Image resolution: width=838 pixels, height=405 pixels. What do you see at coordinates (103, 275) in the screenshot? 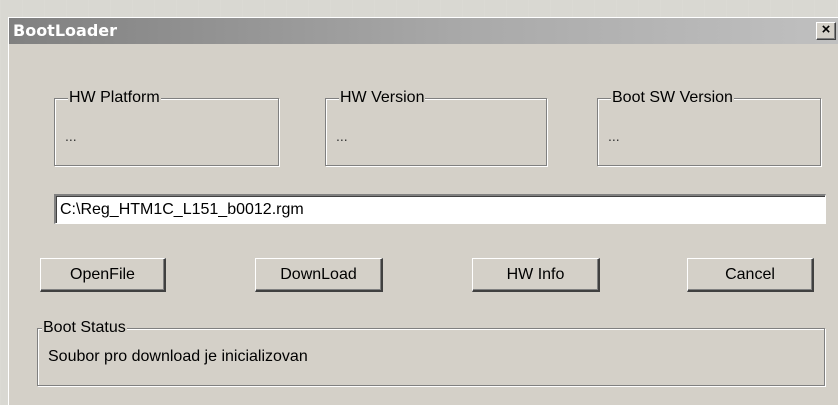
I see `open-file-button: OpenFile` at bounding box center [103, 275].